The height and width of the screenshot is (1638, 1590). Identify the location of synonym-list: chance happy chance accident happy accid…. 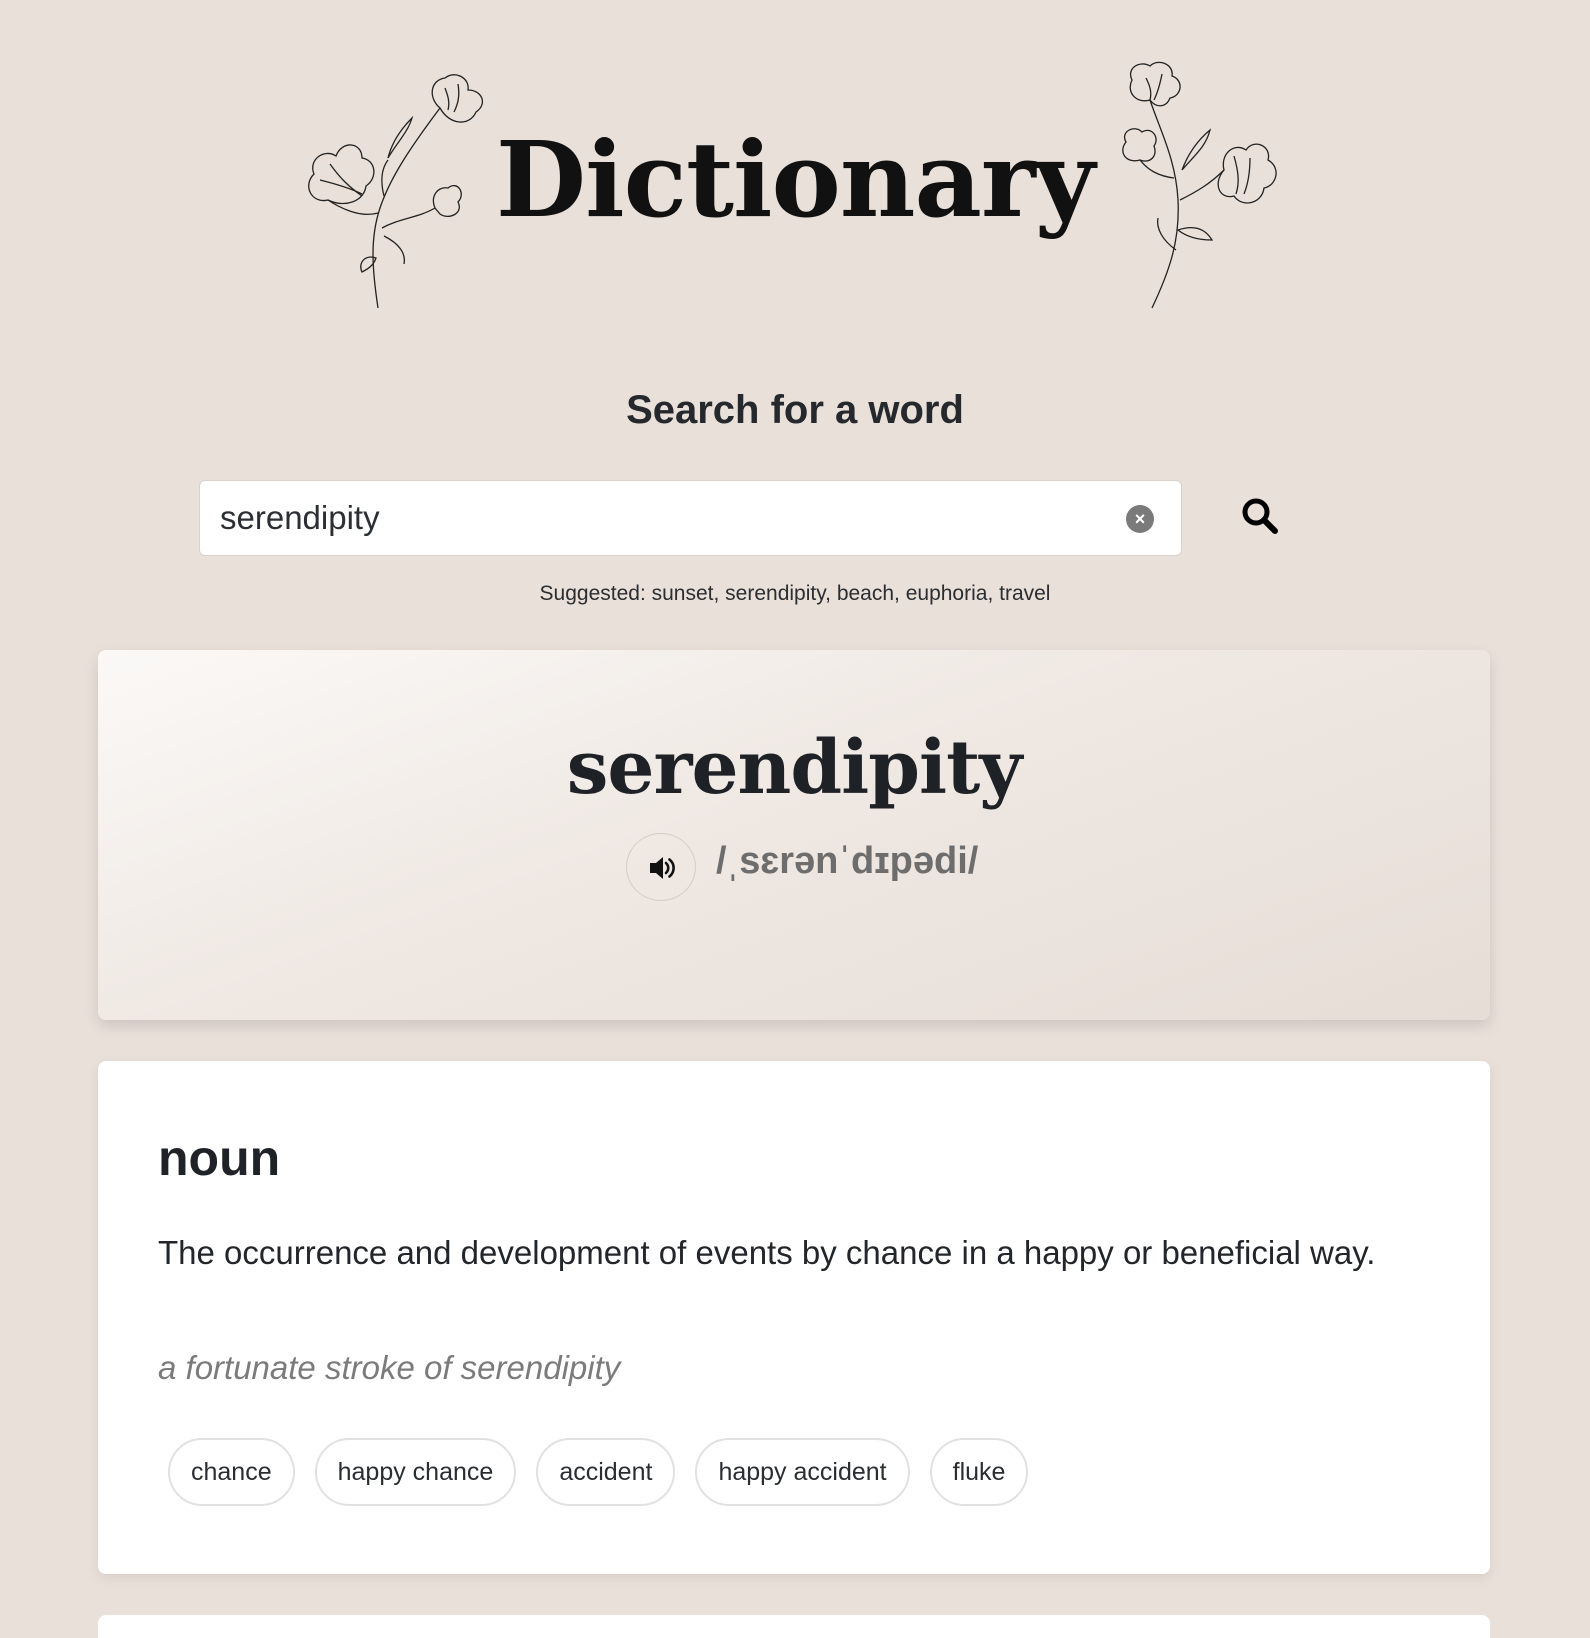
(598, 1472).